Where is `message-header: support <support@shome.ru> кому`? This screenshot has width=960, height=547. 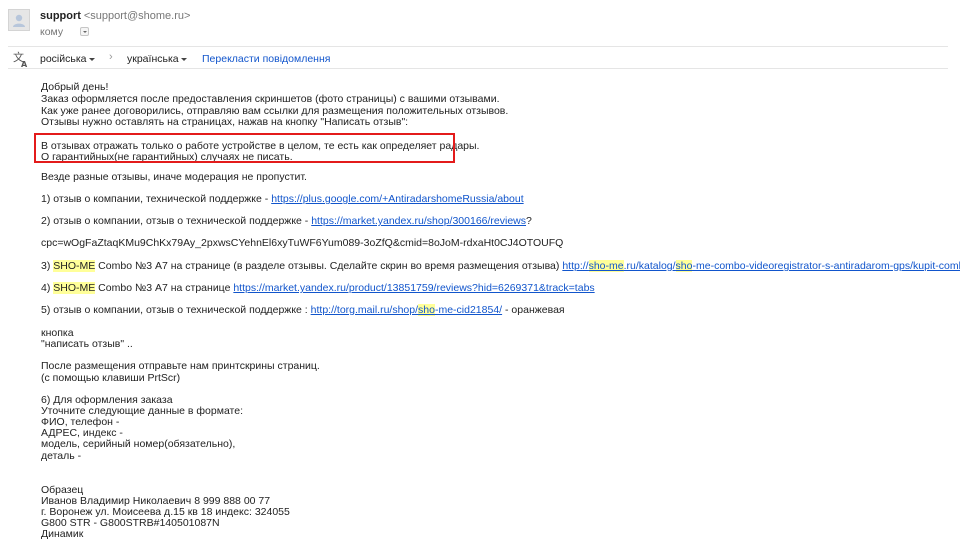
message-header: support <support@shome.ru> кому is located at coordinates (480, 23).